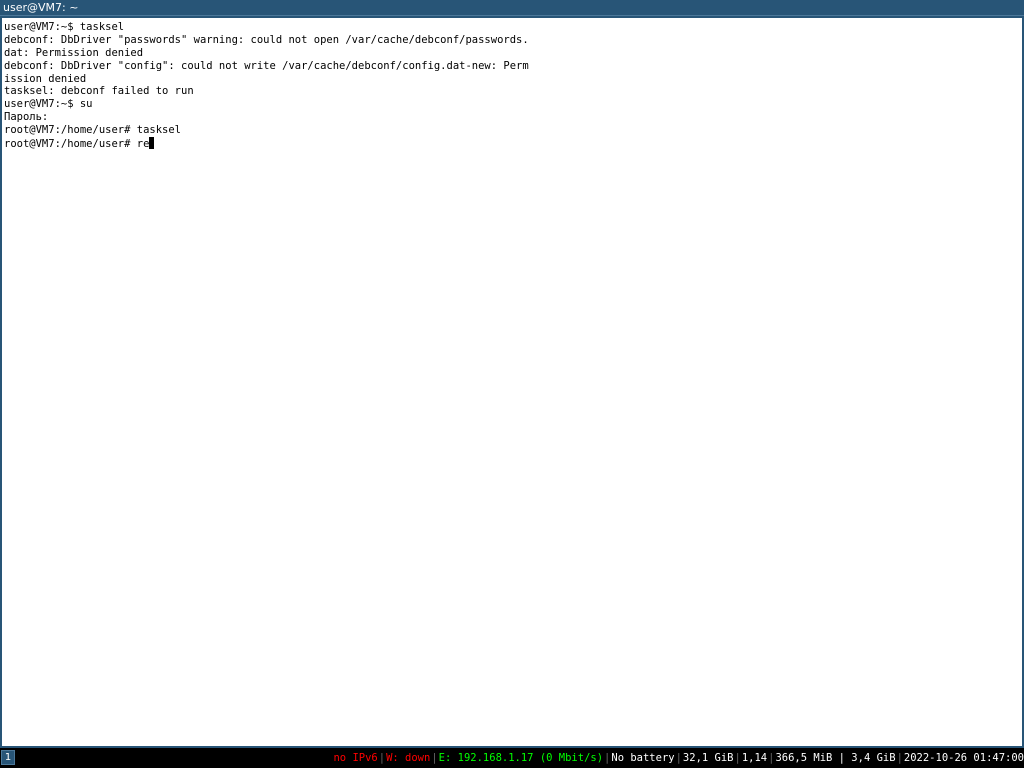  What do you see at coordinates (708, 758) in the screenshot?
I see `disk-status: 32,1 GiB` at bounding box center [708, 758].